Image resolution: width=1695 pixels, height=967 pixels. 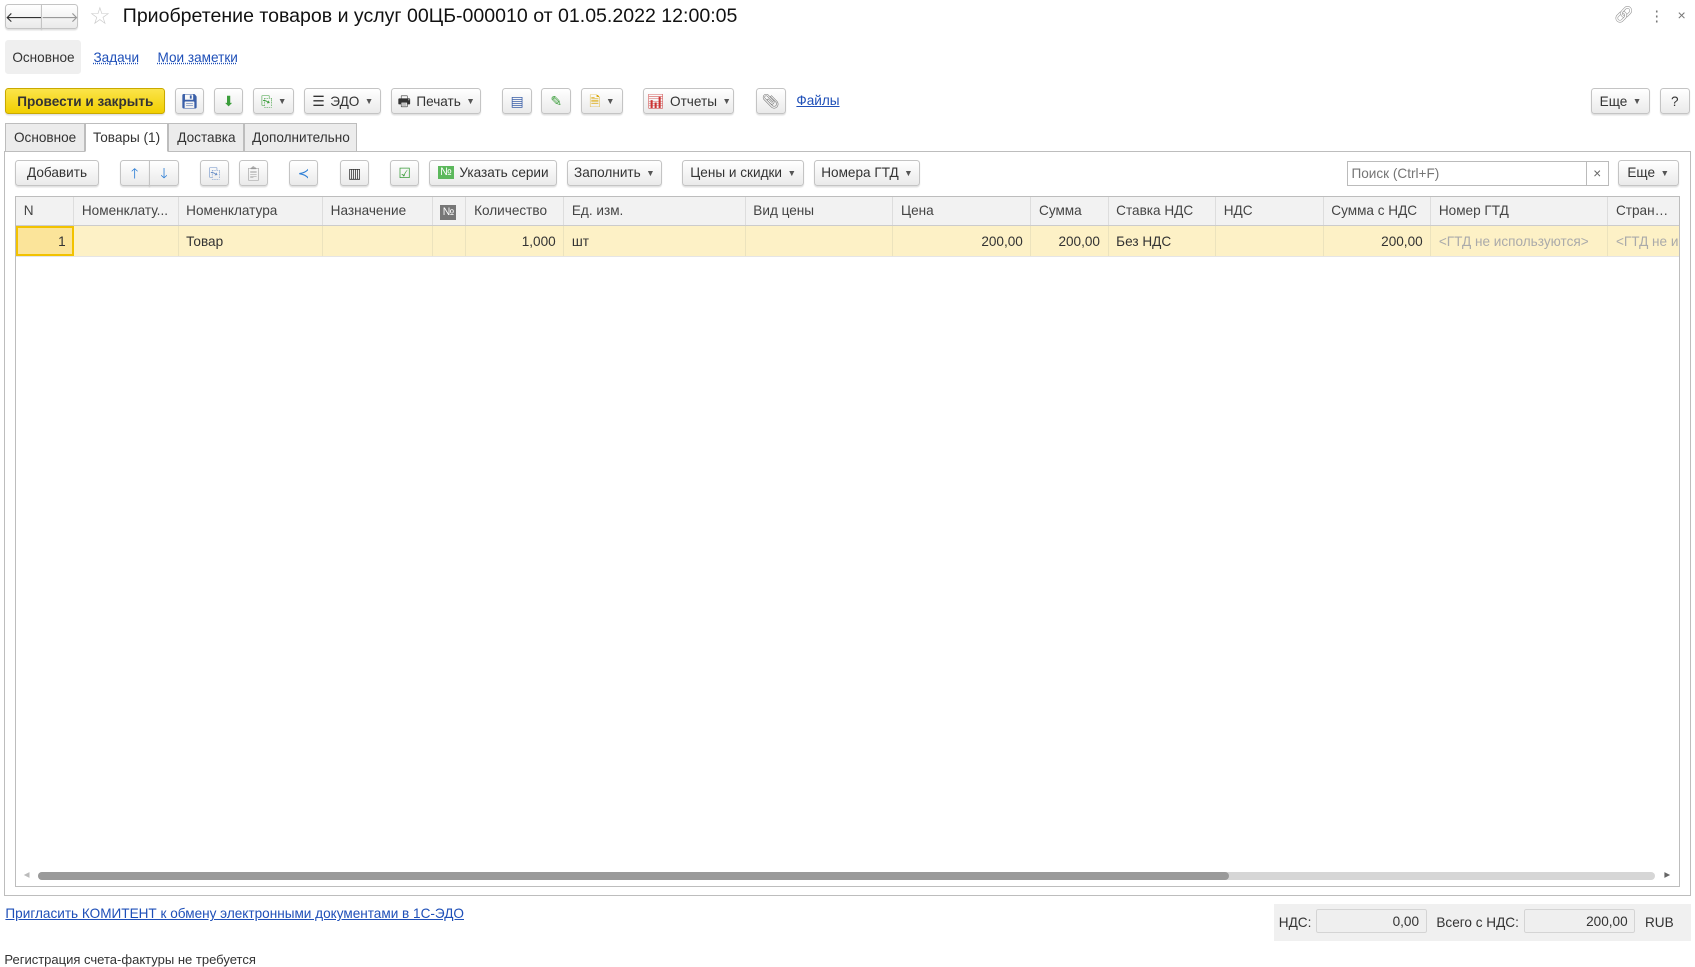 I want to click on post-and-close-button: Провести и закрыть, so click(x=85, y=101).